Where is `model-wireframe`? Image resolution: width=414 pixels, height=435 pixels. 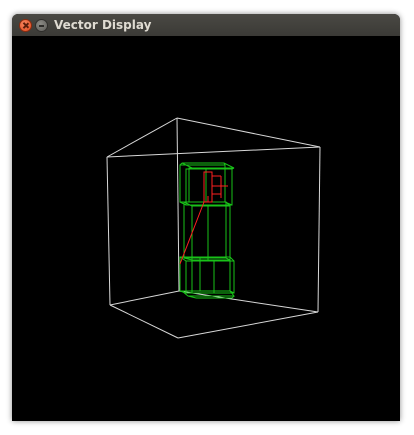 model-wireframe is located at coordinates (207, 230).